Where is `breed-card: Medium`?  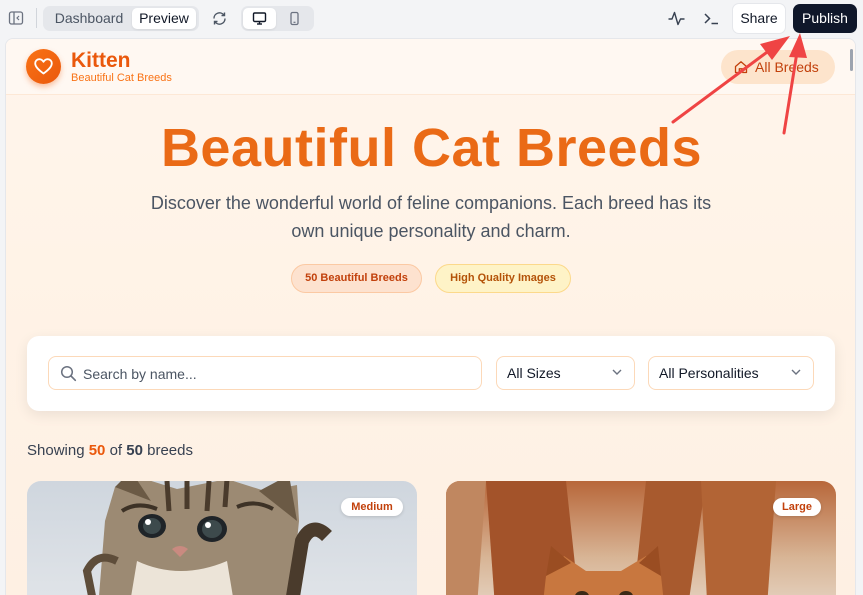 breed-card: Medium is located at coordinates (222, 538).